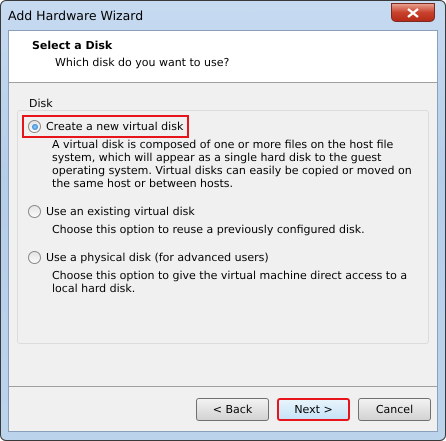  Describe the element at coordinates (232, 409) in the screenshot. I see `wizard-button: < Back` at that location.